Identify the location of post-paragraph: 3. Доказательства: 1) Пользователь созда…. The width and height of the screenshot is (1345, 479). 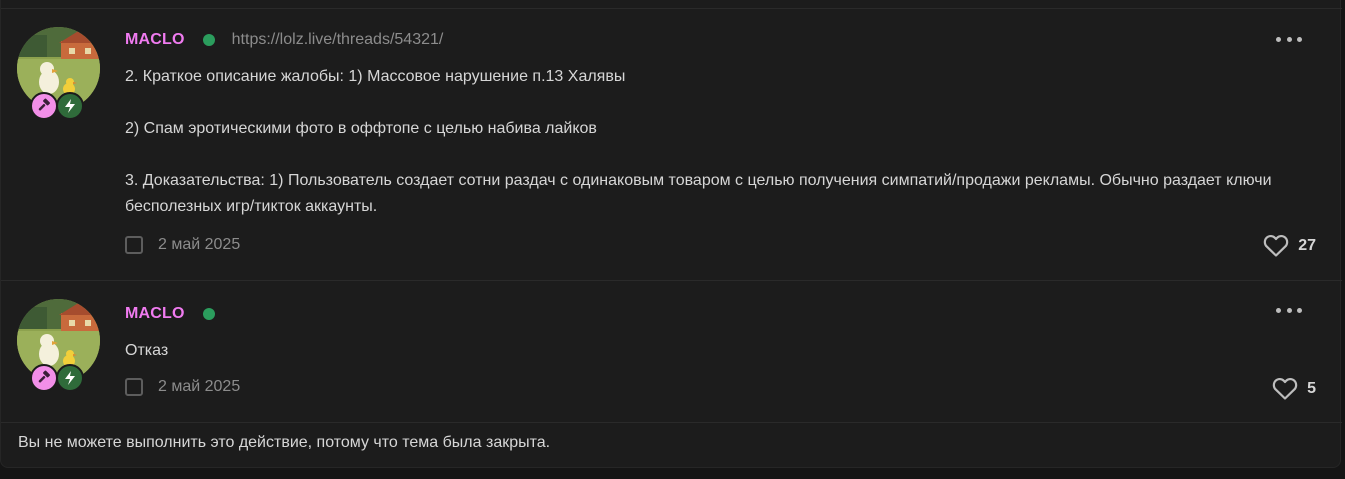
(698, 193).